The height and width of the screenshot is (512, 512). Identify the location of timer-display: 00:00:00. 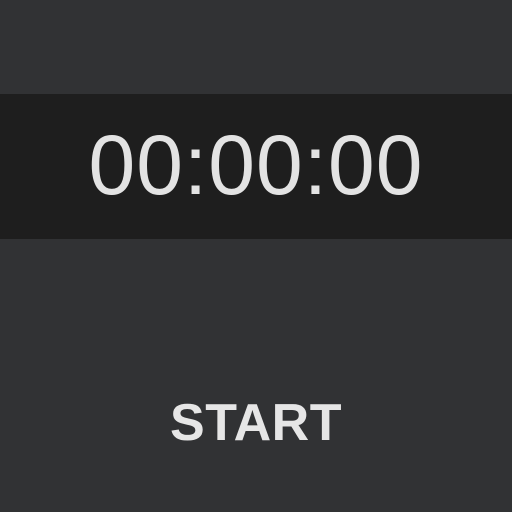
(256, 164).